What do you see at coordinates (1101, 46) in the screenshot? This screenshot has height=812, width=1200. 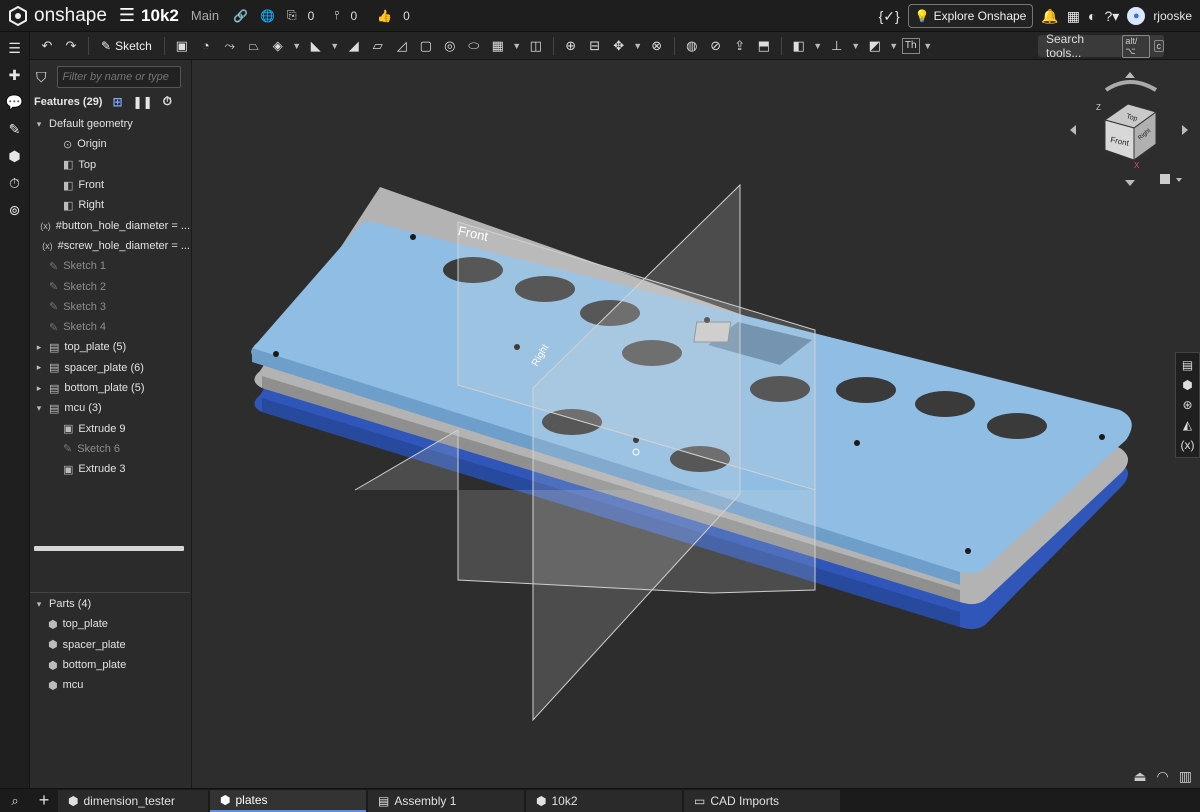 I see `search-tools-input: Search tools... alt/⌥ c` at bounding box center [1101, 46].